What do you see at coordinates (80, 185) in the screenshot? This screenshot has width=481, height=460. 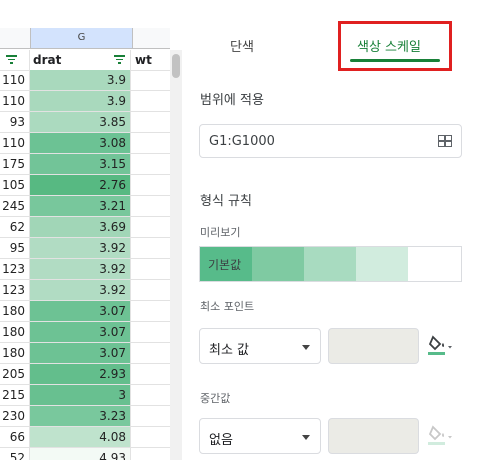 I see `cell-drat: 2.76` at bounding box center [80, 185].